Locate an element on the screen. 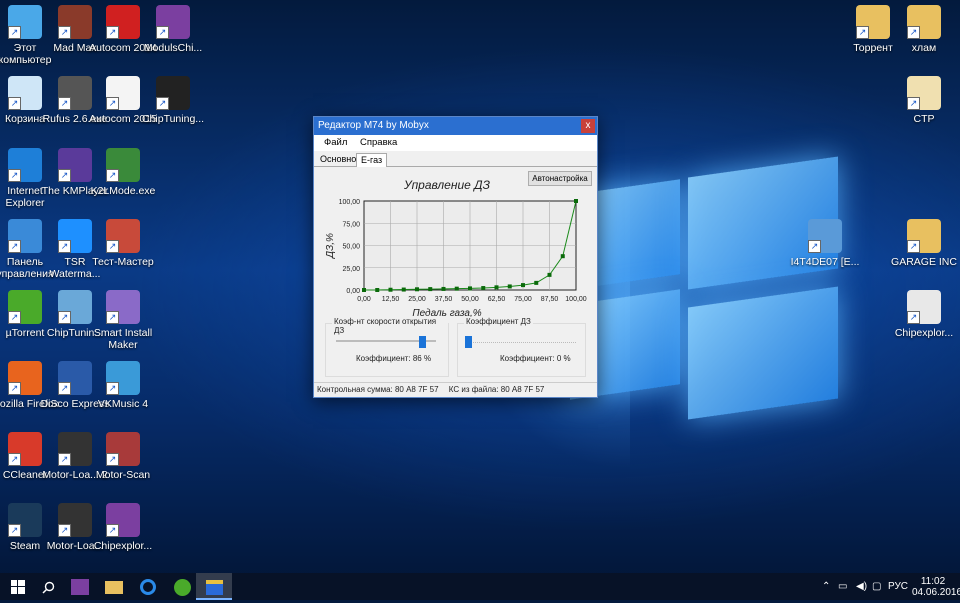  status-checksum: Контрольная сумма: 80 A8 7F 57 is located at coordinates (378, 389).